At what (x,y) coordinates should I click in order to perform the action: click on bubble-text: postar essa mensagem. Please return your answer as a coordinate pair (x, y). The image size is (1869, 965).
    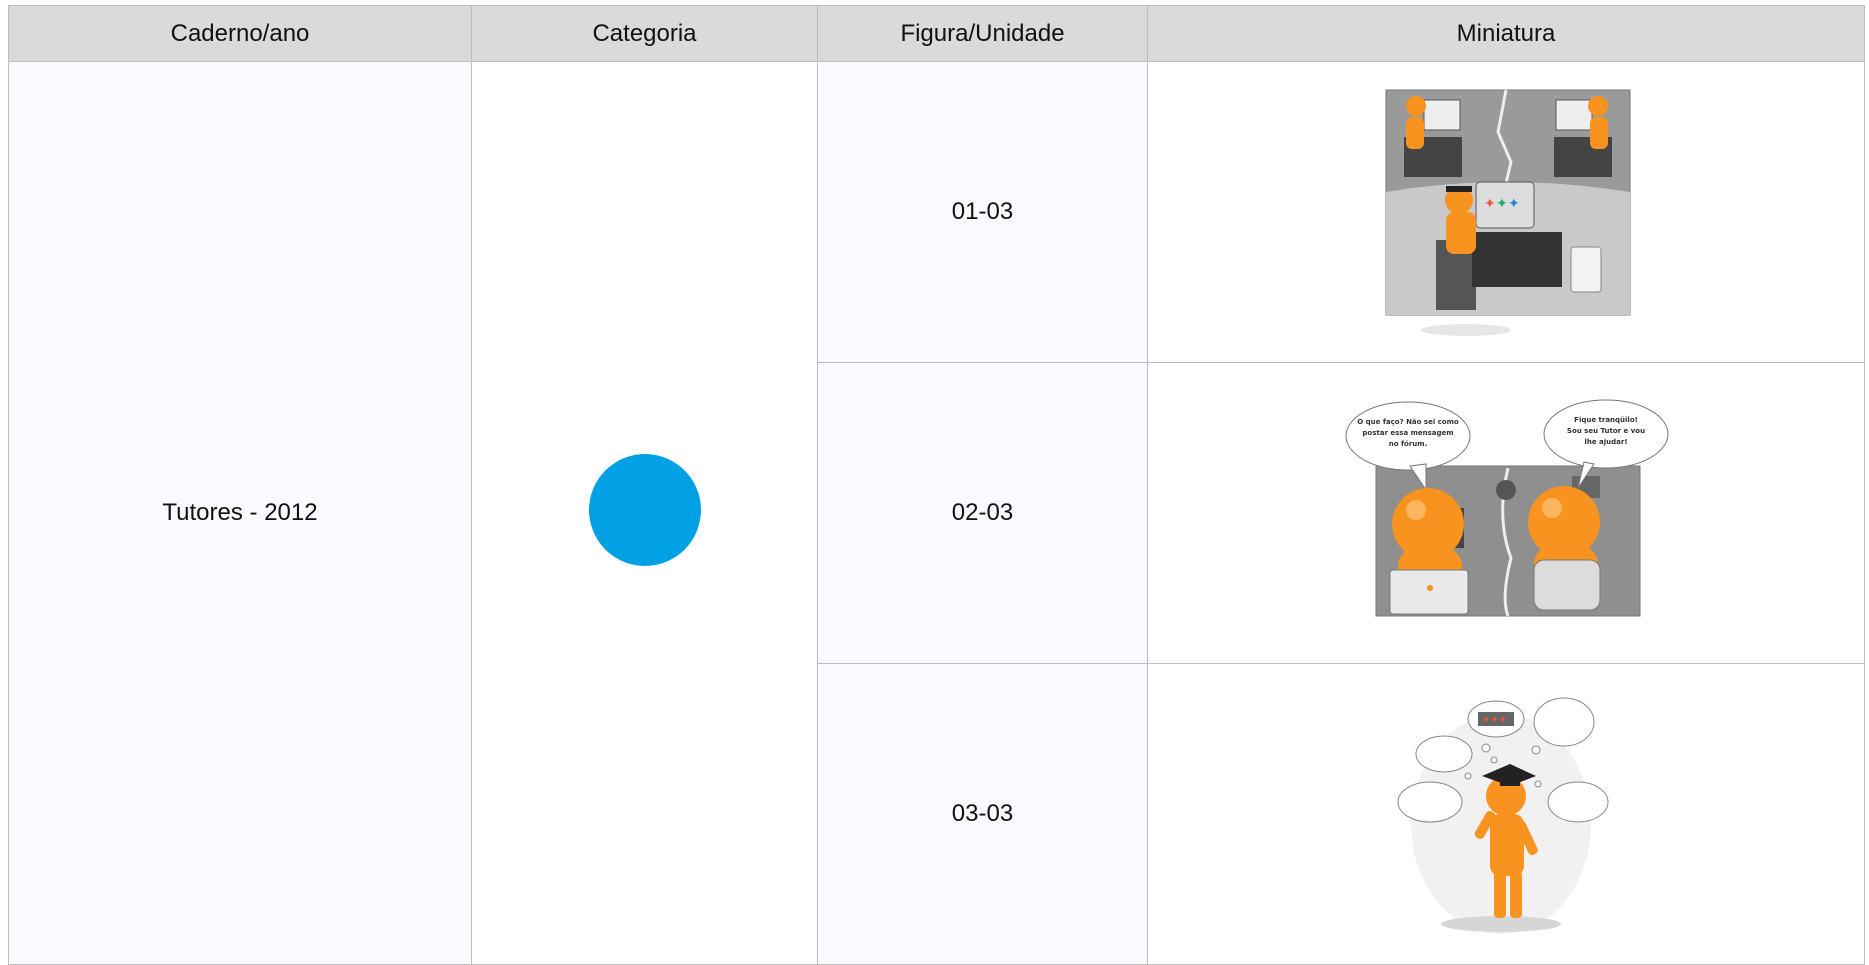
    Looking at the image, I should click on (1407, 433).